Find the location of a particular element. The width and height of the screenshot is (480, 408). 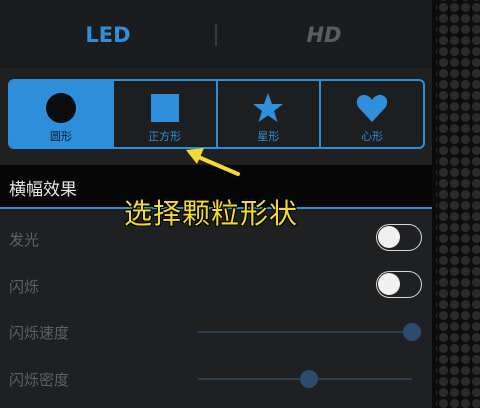

blink-label: 闪烁 is located at coordinates (24, 287).